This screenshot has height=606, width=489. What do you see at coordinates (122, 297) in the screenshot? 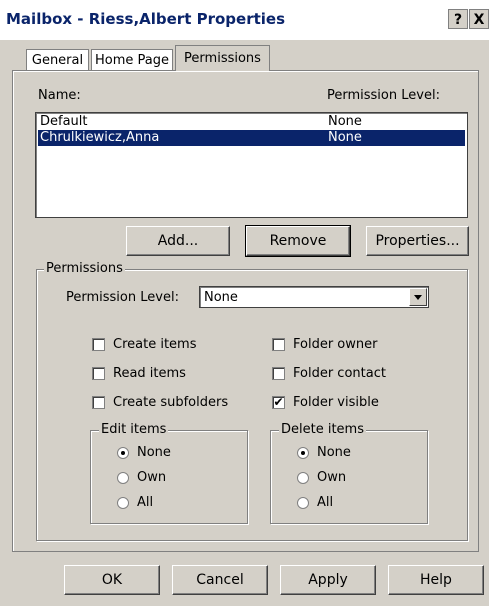
I see `permission-level-label: Permission Level:` at bounding box center [122, 297].